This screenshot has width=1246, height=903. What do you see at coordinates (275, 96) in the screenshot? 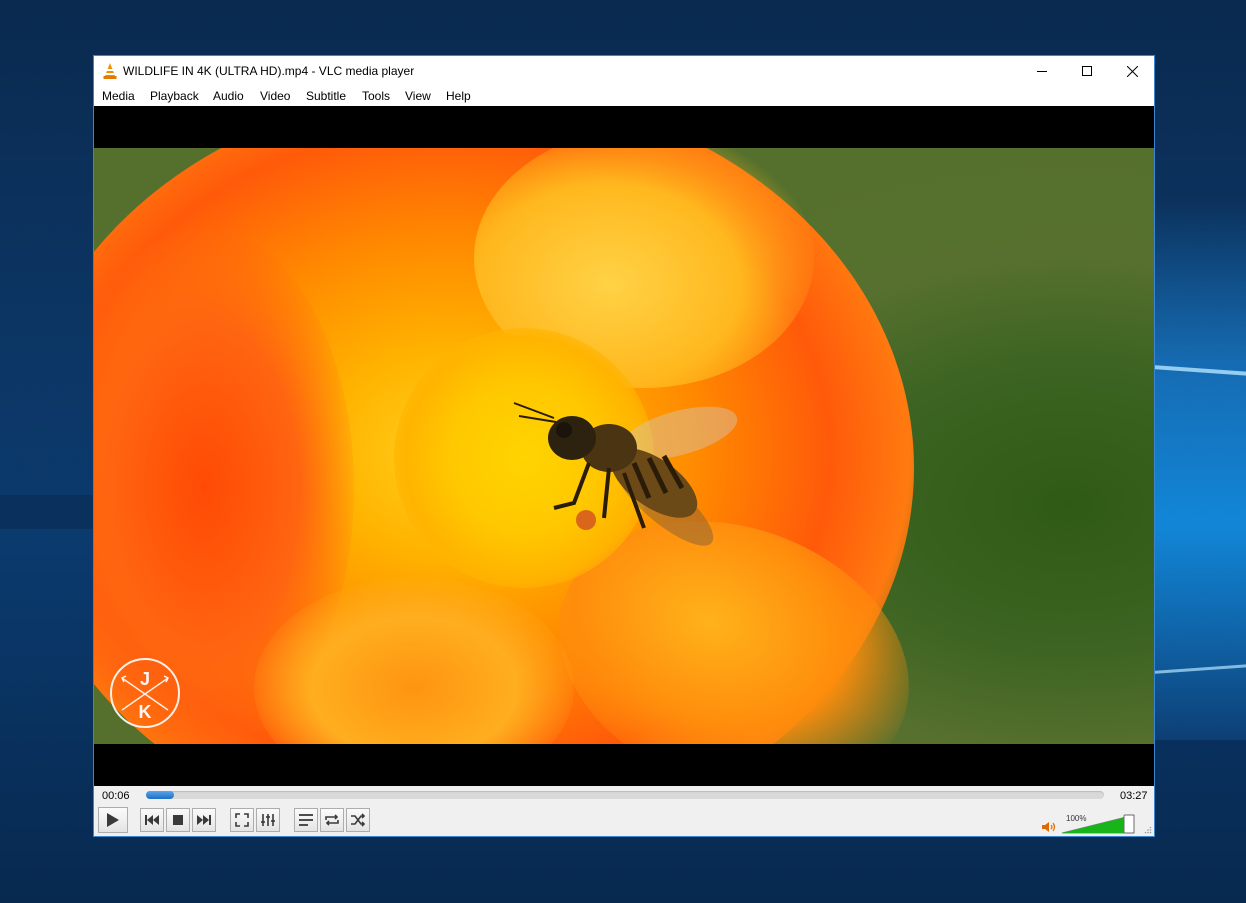
I see `menu-video: Video` at bounding box center [275, 96].